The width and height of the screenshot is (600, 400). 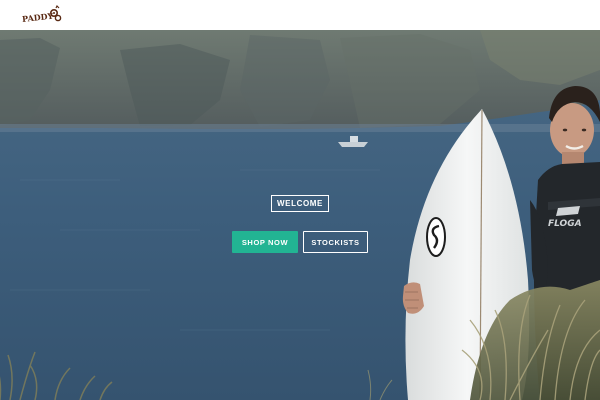 I want to click on svg-text: PADDY, so click(x=38, y=17).